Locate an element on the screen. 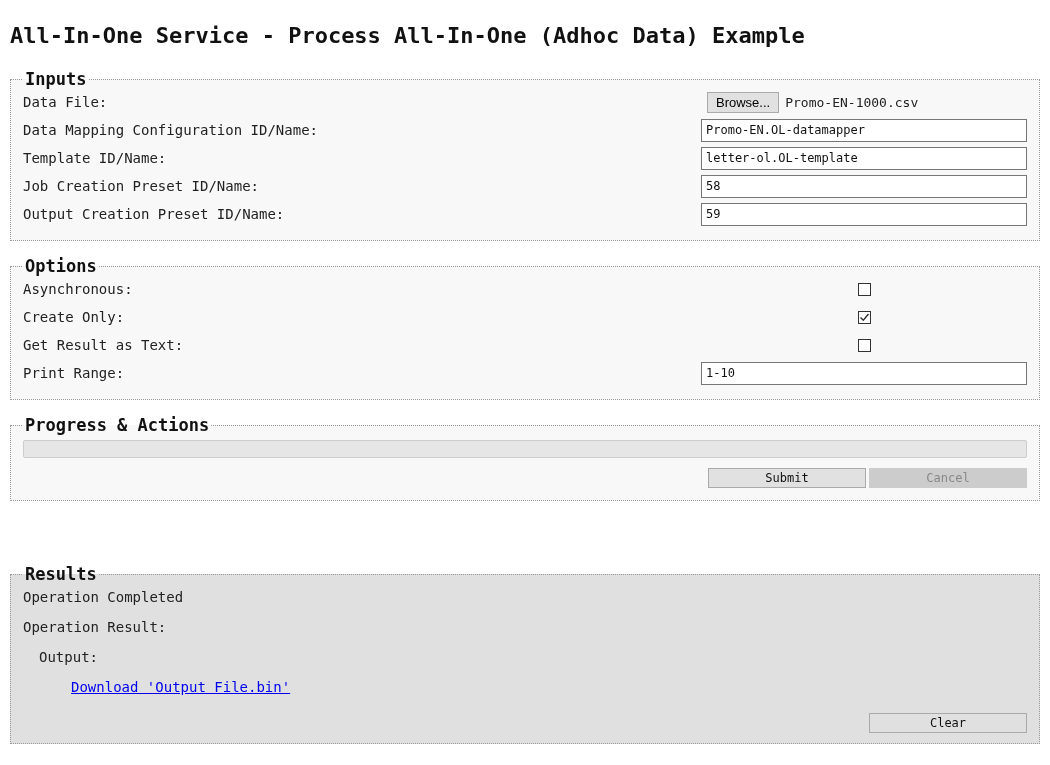 Image resolution: width=1050 pixels, height=765 pixels. text-field: 1-10 is located at coordinates (864, 373).